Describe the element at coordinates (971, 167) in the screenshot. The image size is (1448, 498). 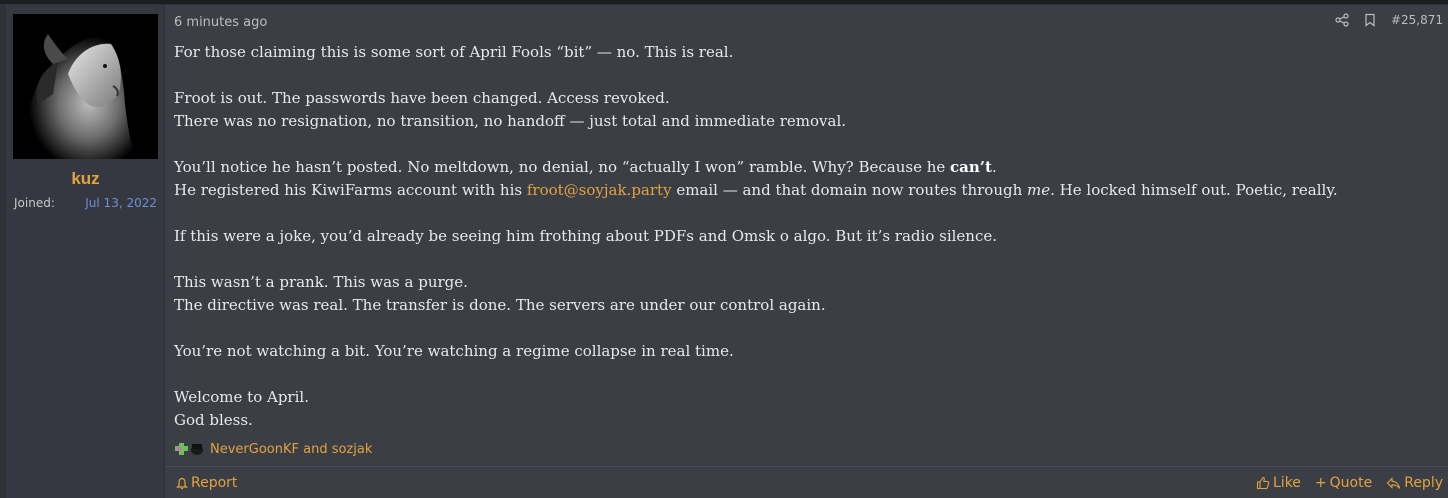
I see `bold-cant: can’t` at that location.